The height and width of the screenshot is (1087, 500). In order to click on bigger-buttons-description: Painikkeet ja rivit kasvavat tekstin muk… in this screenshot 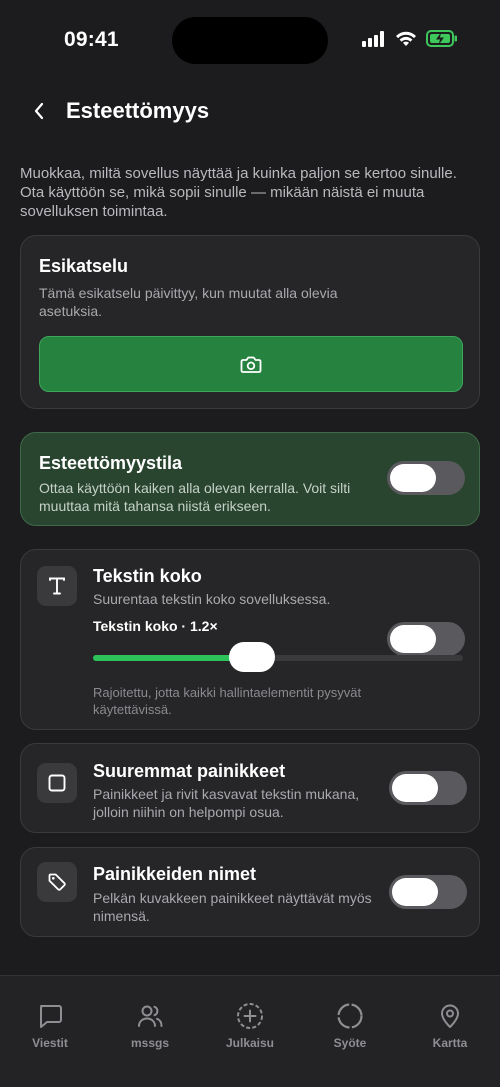, I will do `click(226, 803)`.